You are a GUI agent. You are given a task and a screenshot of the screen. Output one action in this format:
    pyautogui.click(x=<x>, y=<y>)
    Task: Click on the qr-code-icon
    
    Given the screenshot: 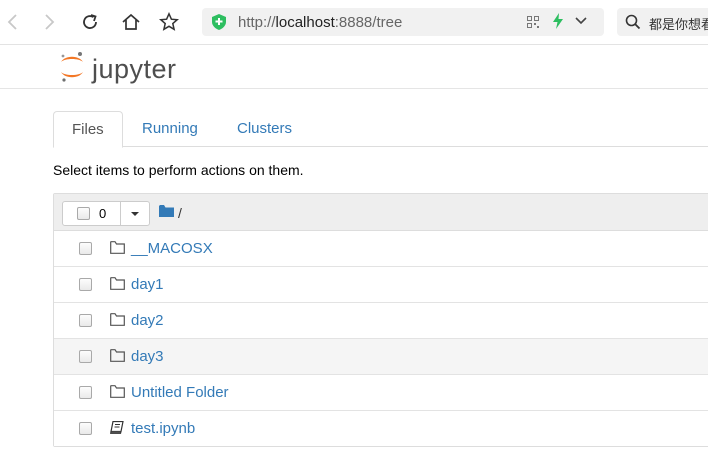 What is the action you would take?
    pyautogui.click(x=533, y=24)
    